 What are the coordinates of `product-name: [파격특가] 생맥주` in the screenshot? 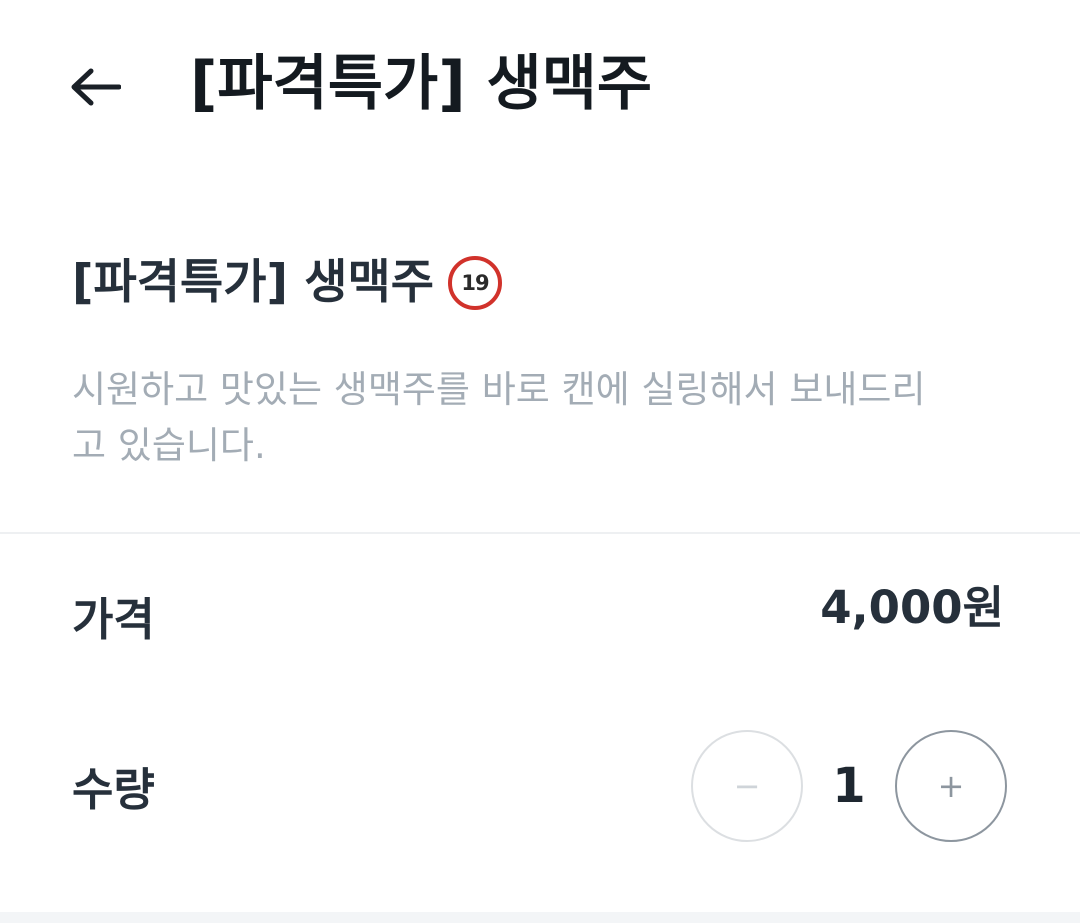 It's located at (253, 282).